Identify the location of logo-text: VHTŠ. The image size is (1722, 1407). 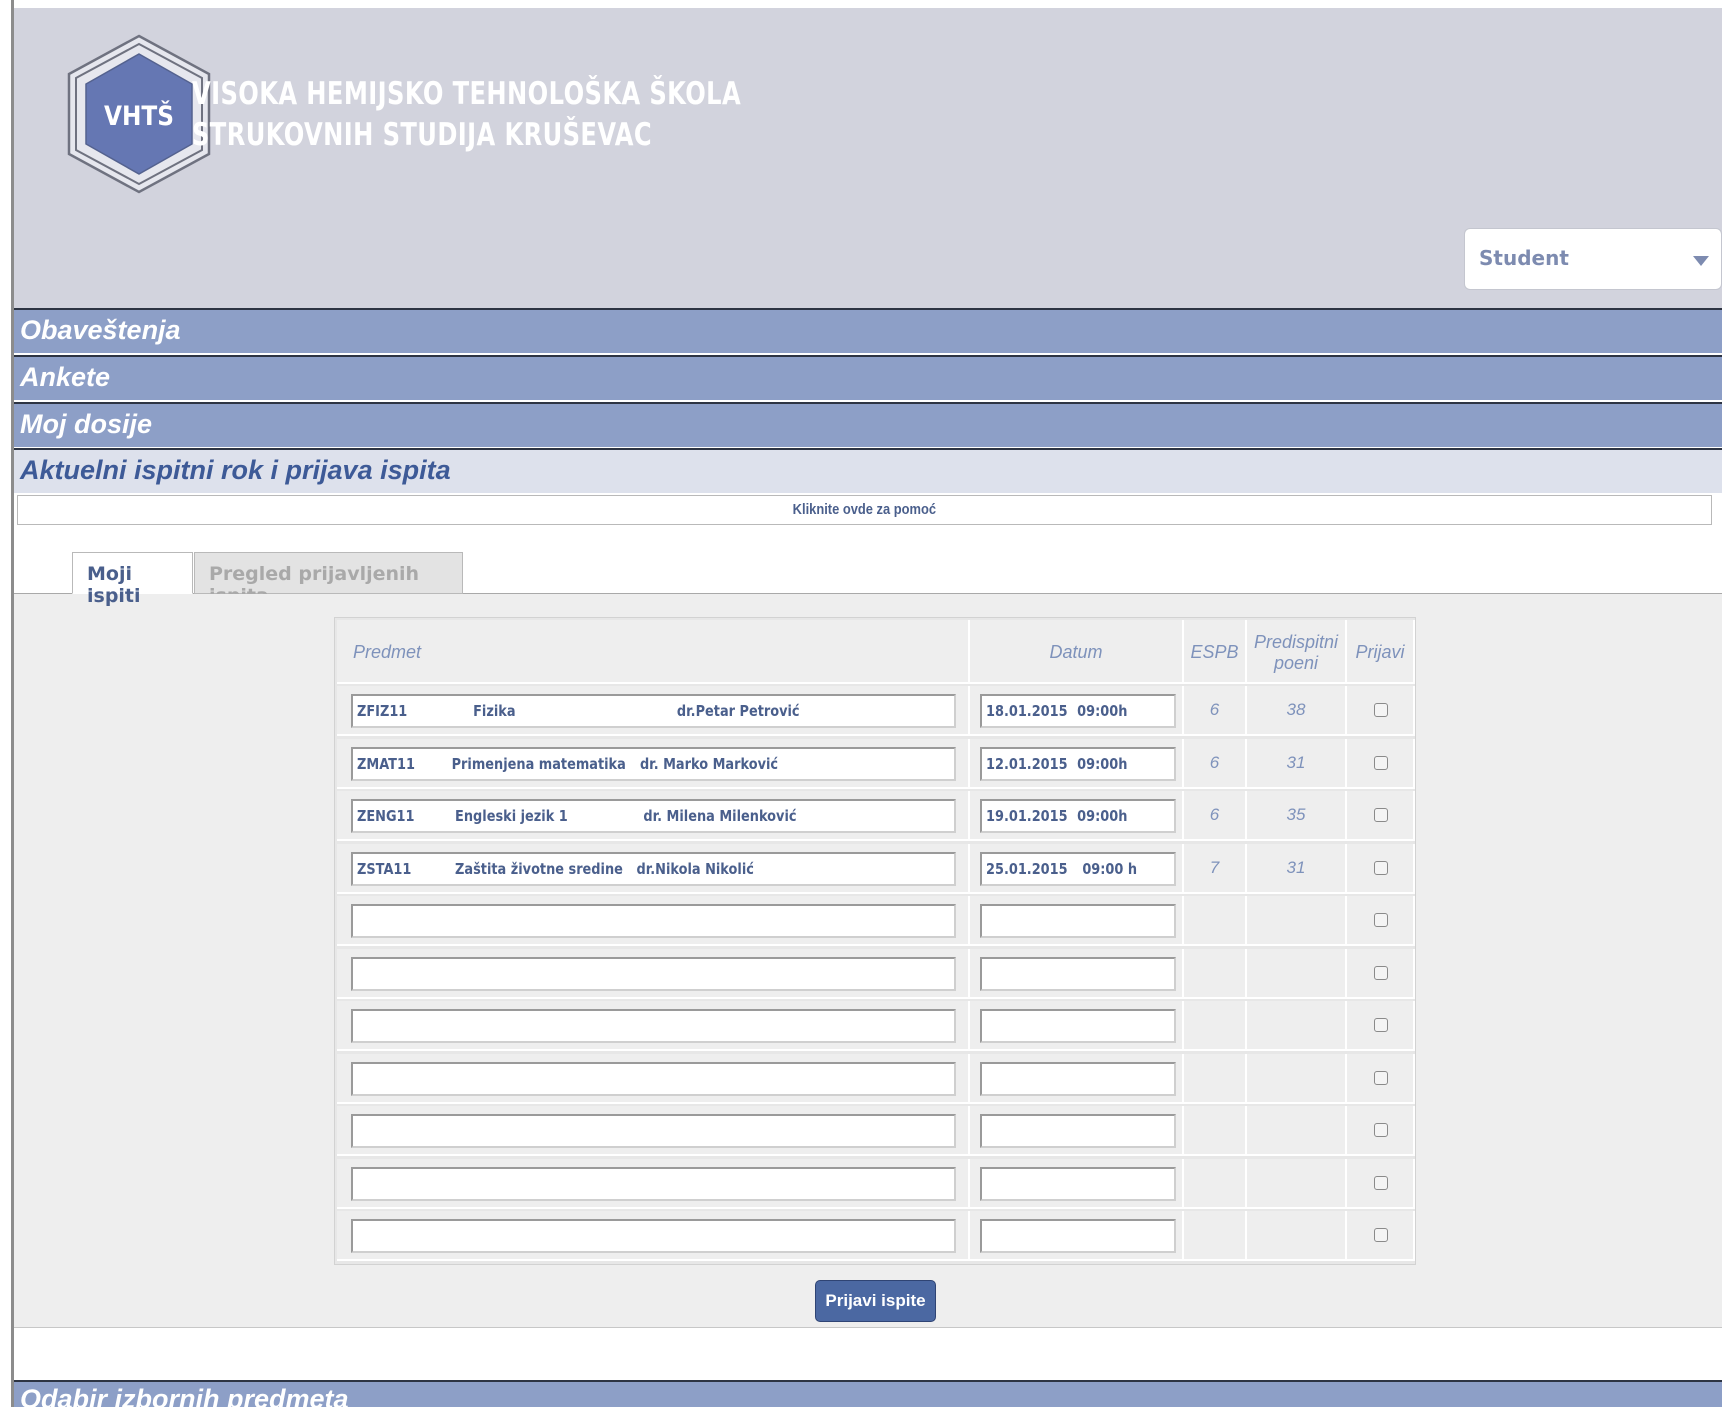
(139, 116).